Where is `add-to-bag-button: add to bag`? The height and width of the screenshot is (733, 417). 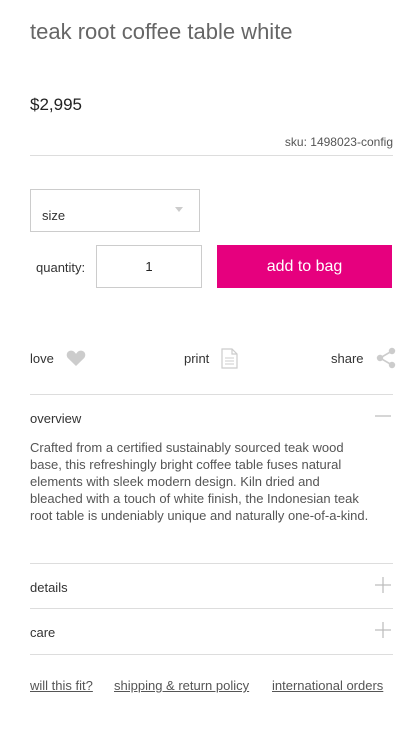 add-to-bag-button: add to bag is located at coordinates (304, 266).